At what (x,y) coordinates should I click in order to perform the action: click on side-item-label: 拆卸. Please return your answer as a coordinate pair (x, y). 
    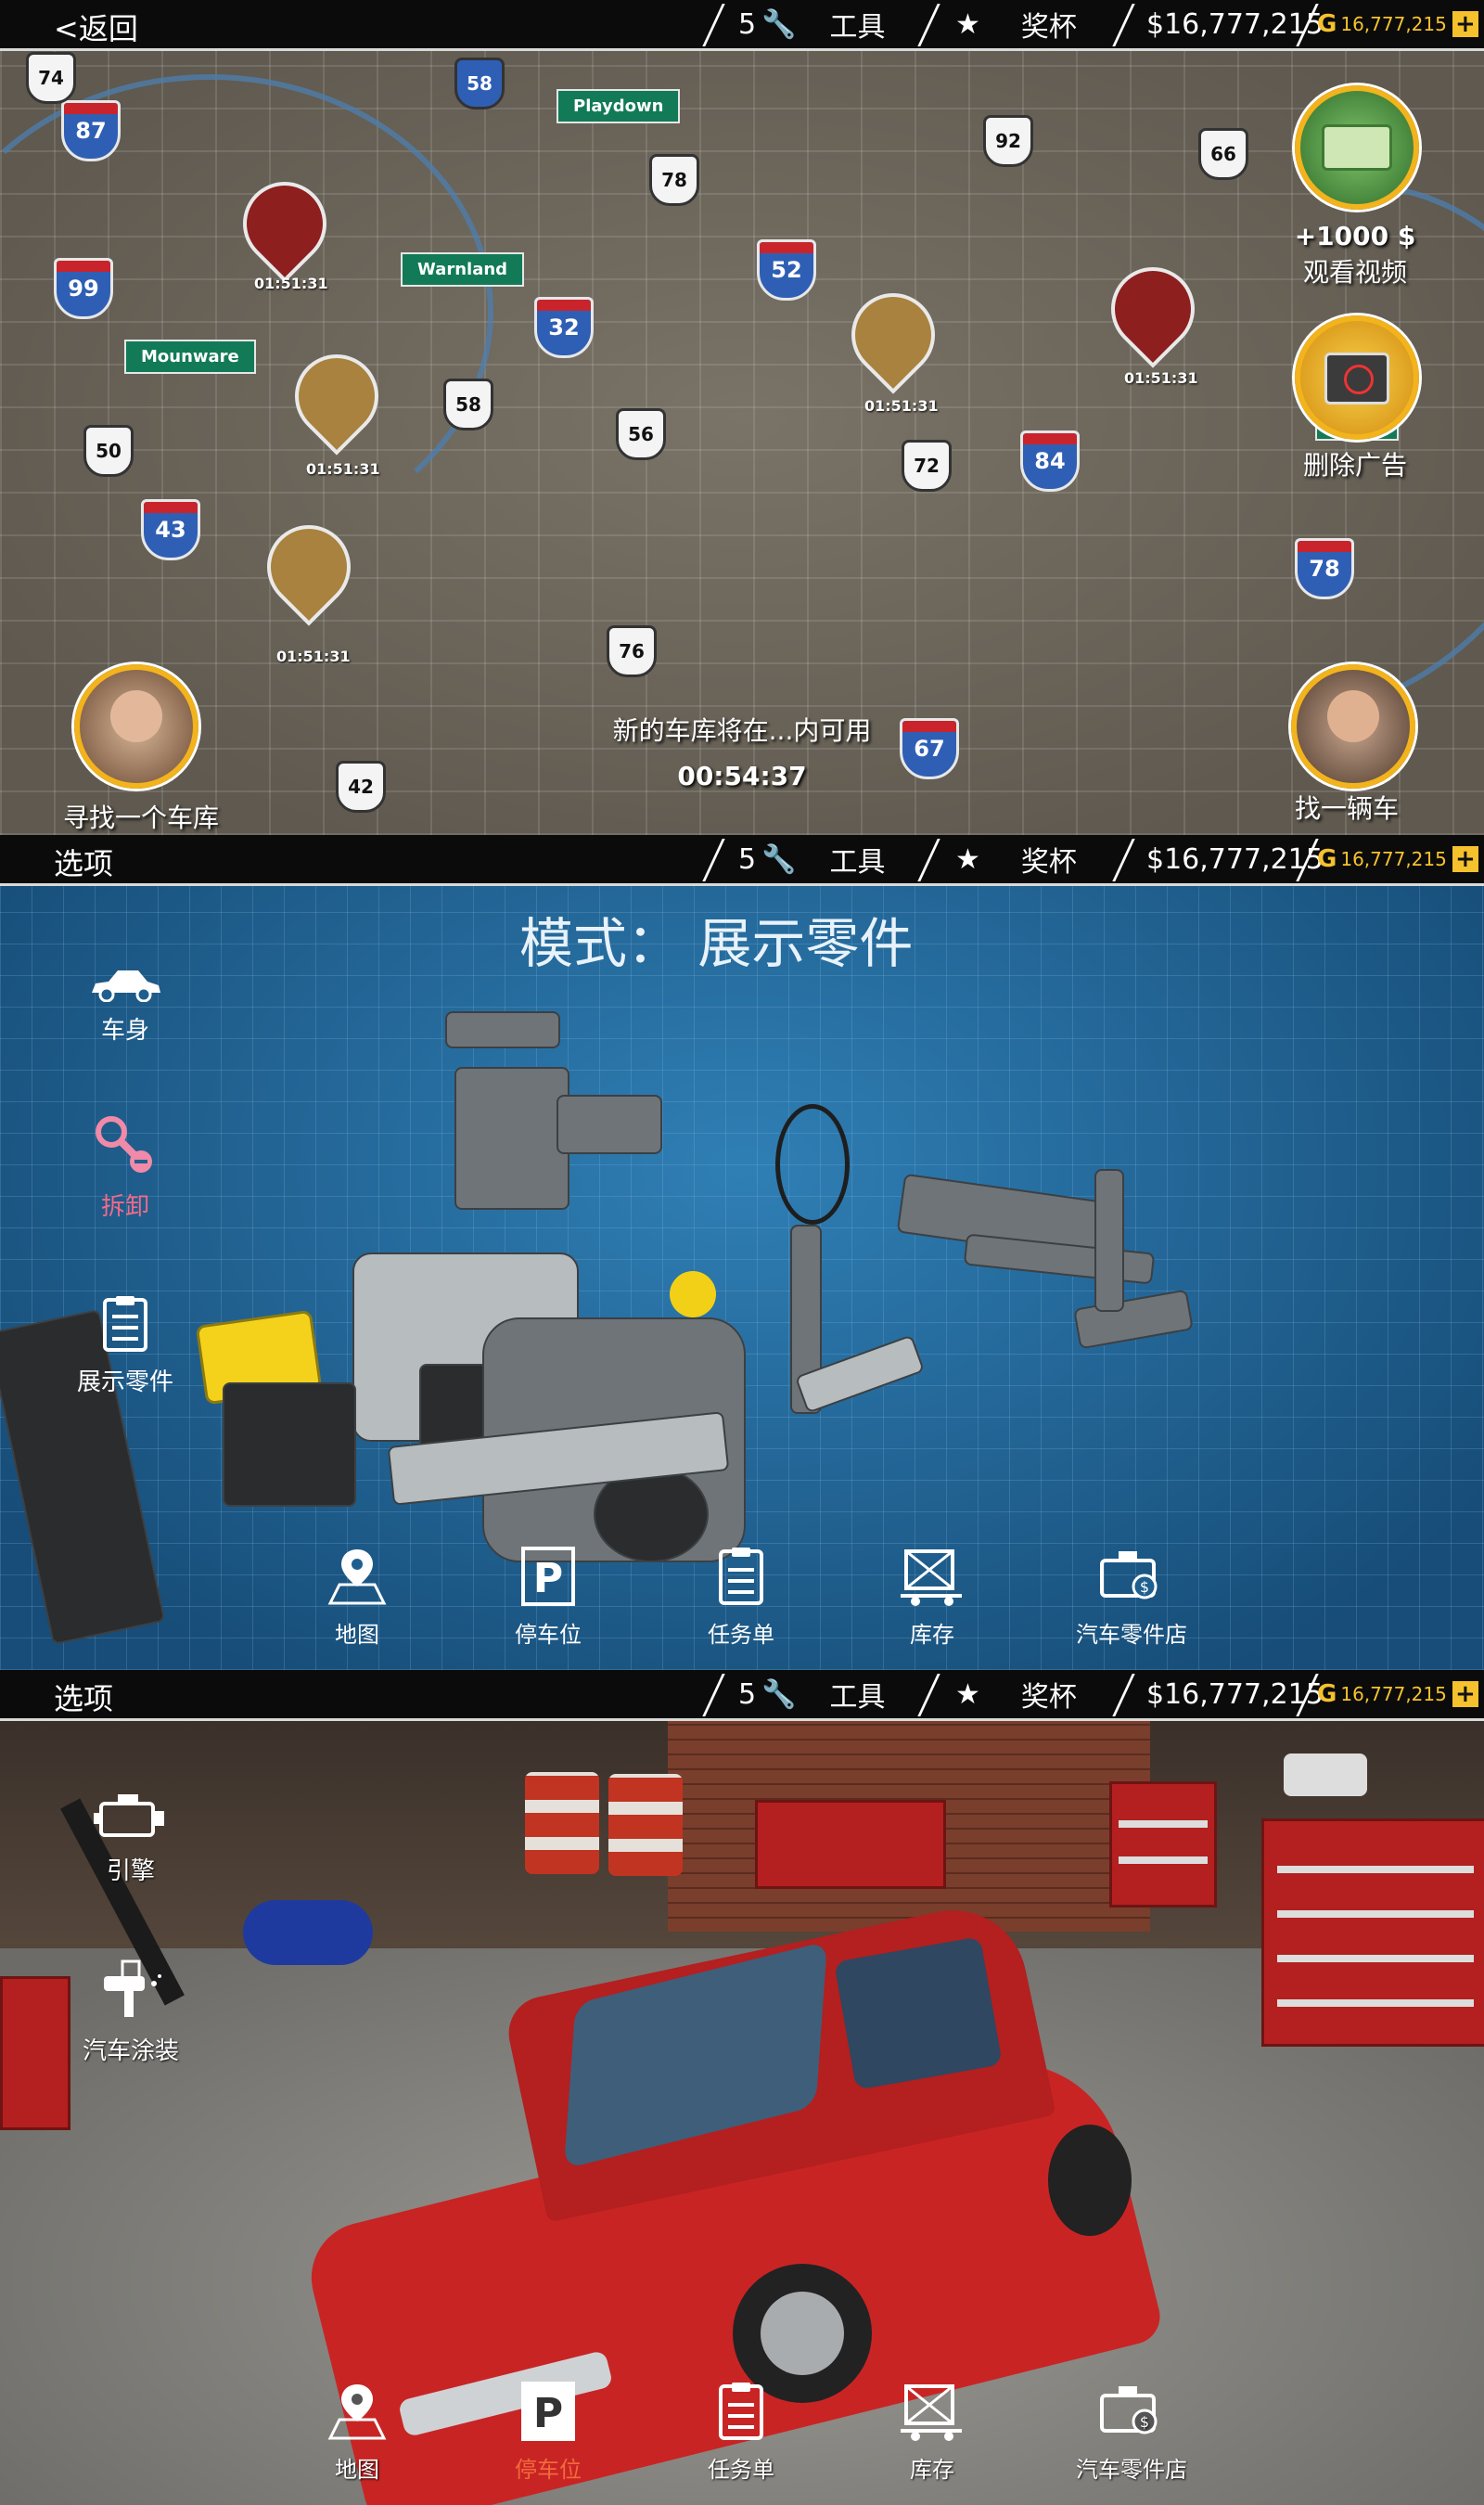
    Looking at the image, I should click on (124, 1207).